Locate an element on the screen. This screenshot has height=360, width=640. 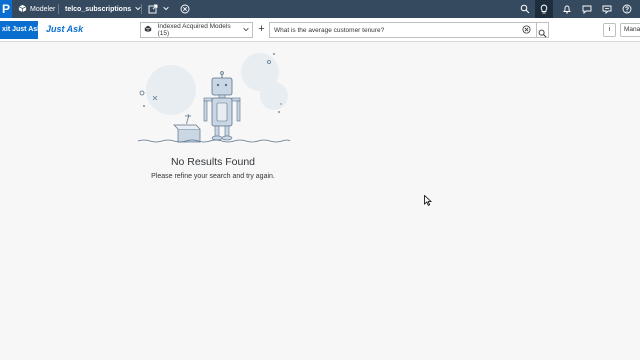
plus-icon: + is located at coordinates (261, 29).